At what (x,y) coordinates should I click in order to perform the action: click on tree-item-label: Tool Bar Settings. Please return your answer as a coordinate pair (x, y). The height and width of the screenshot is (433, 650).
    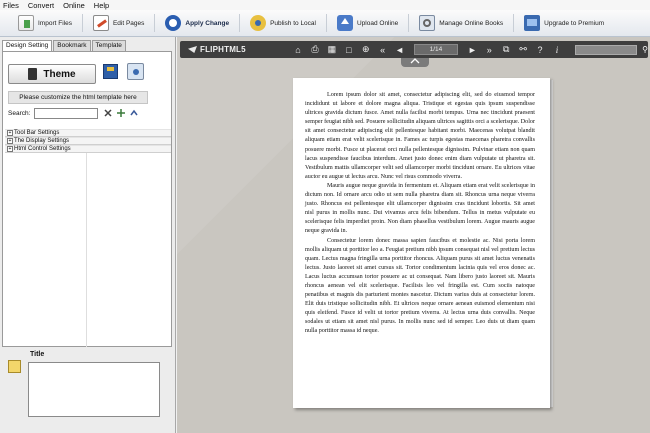
    Looking at the image, I should click on (37, 133).